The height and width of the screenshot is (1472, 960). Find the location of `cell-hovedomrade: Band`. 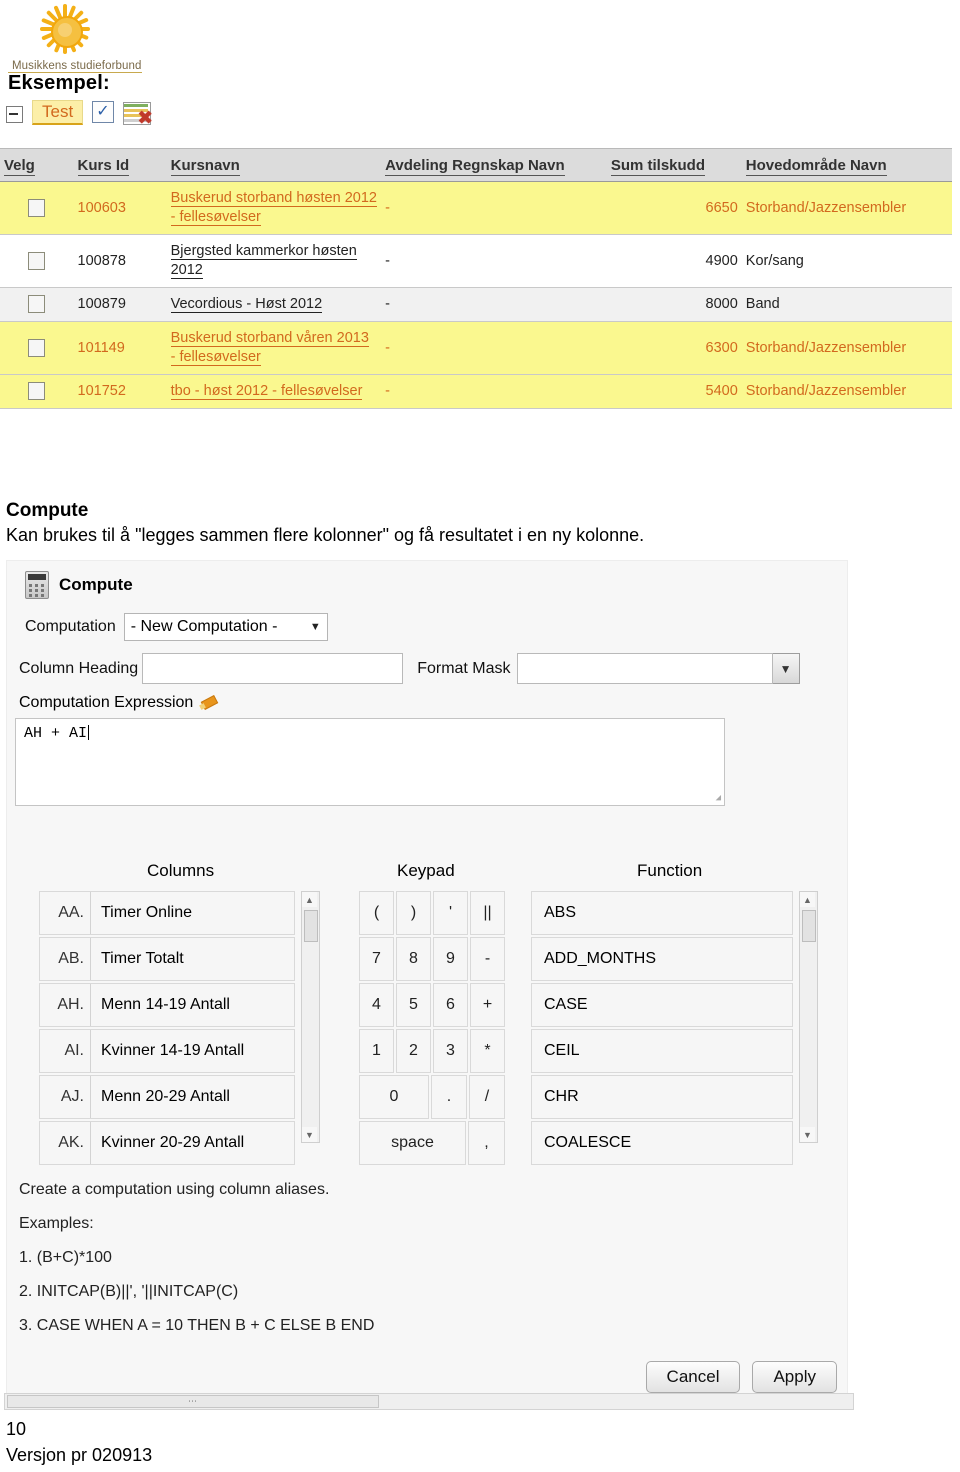

cell-hovedomrade: Band is located at coordinates (846, 304).